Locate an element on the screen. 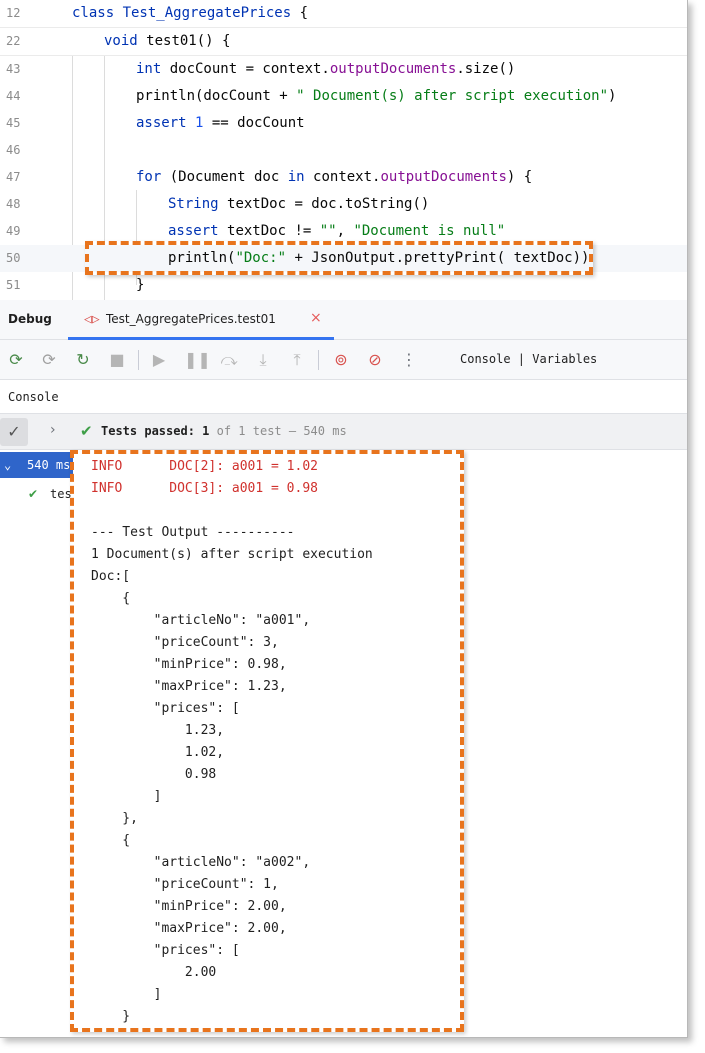 The image size is (705, 1053). tests-passed-label: Tests passed: is located at coordinates (148, 431).